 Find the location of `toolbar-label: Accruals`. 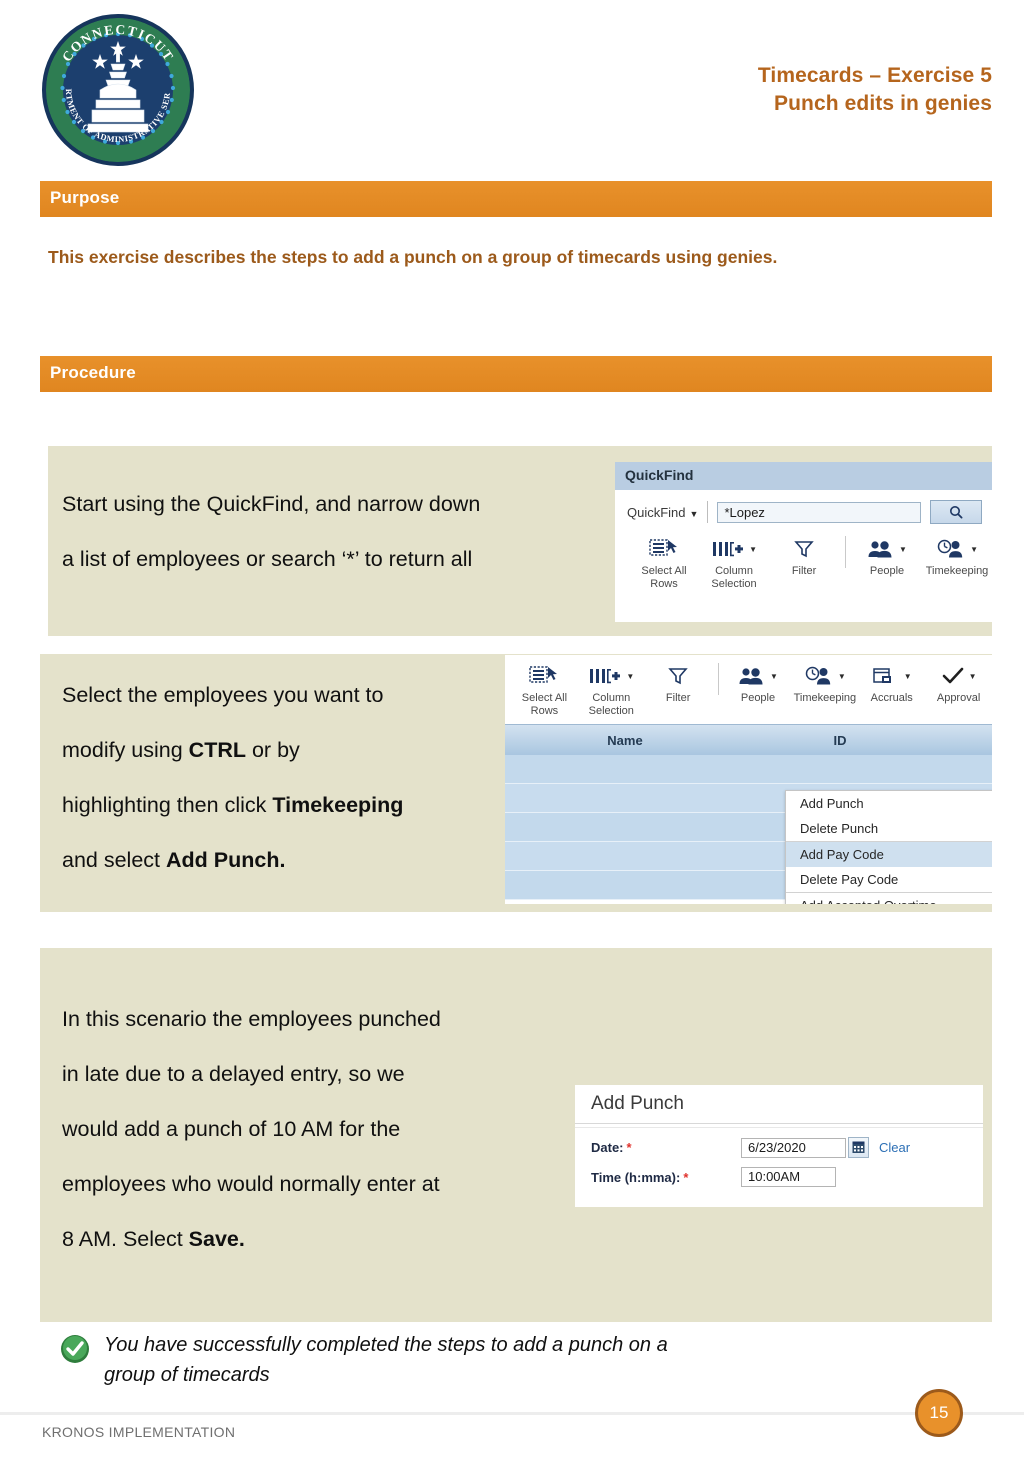

toolbar-label: Accruals is located at coordinates (891, 698).